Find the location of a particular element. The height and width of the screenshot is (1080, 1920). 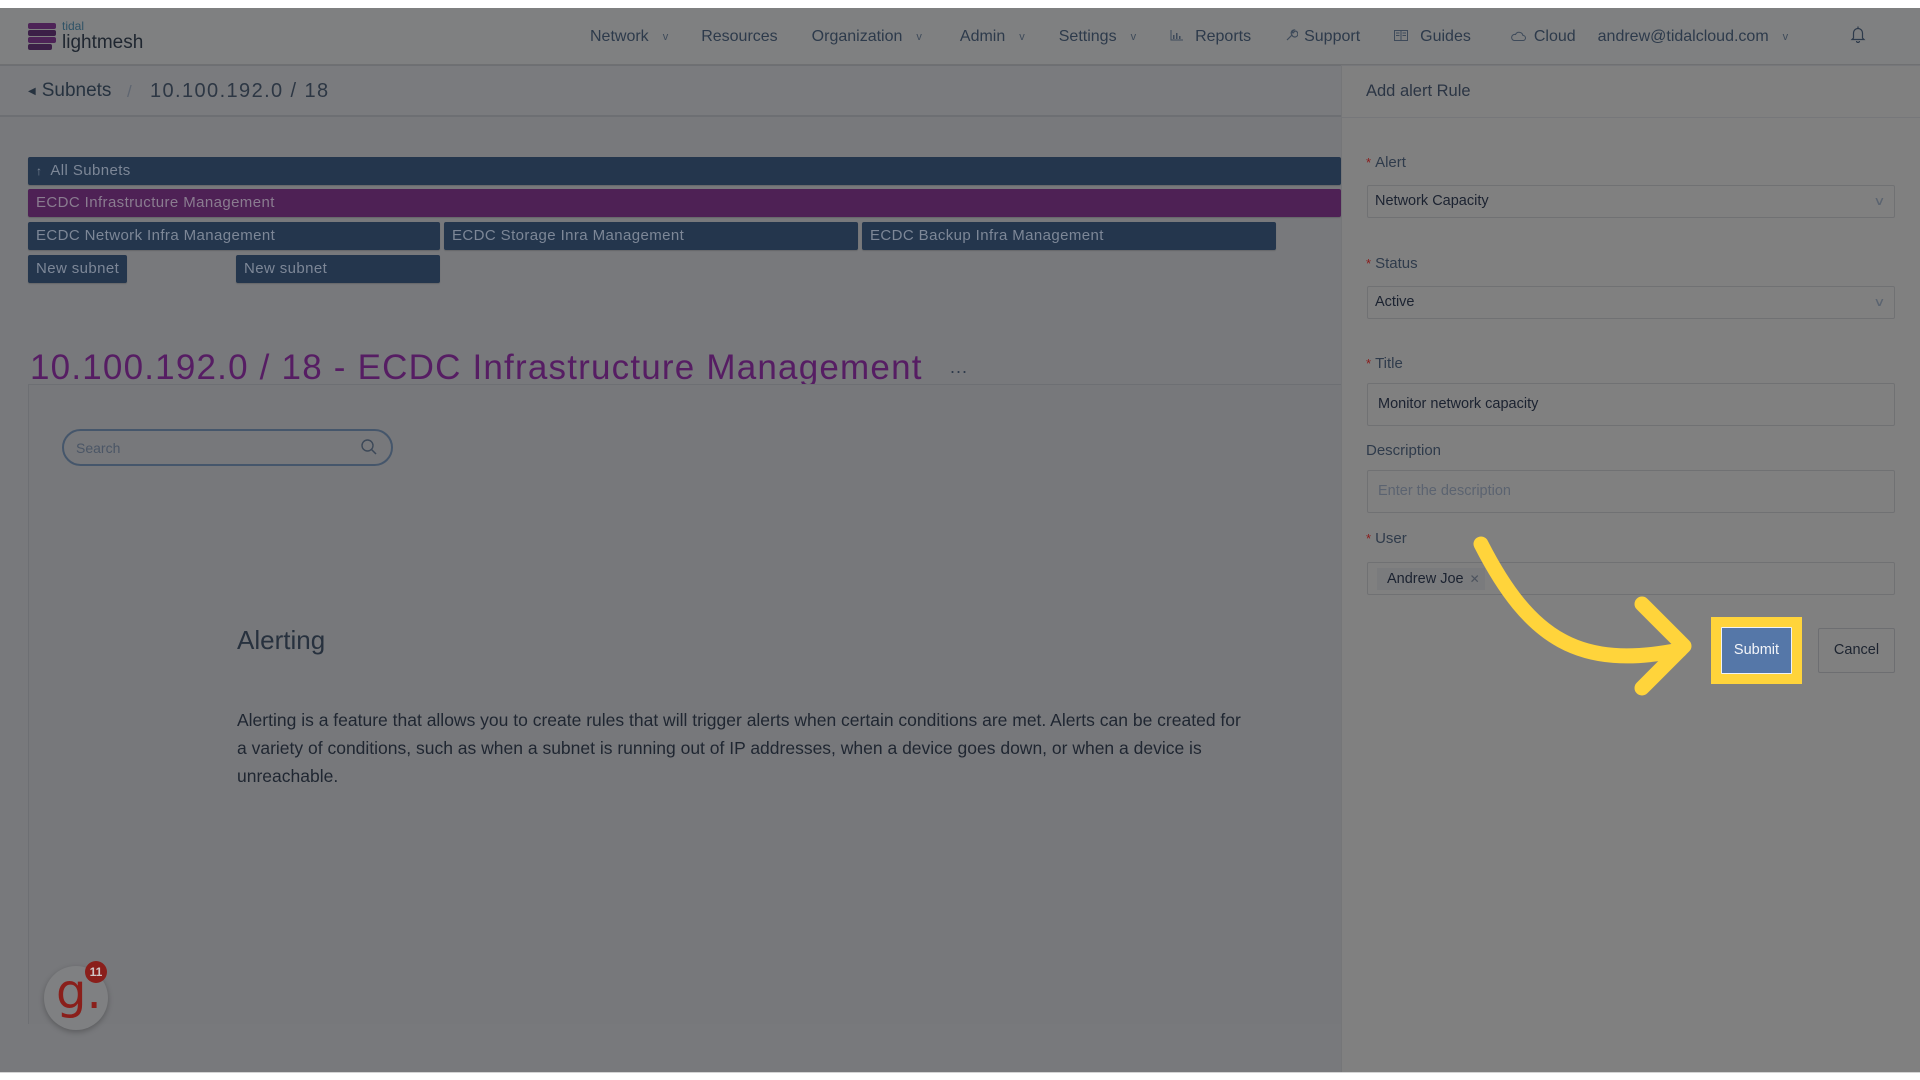

select-value: Active is located at coordinates (1395, 302).